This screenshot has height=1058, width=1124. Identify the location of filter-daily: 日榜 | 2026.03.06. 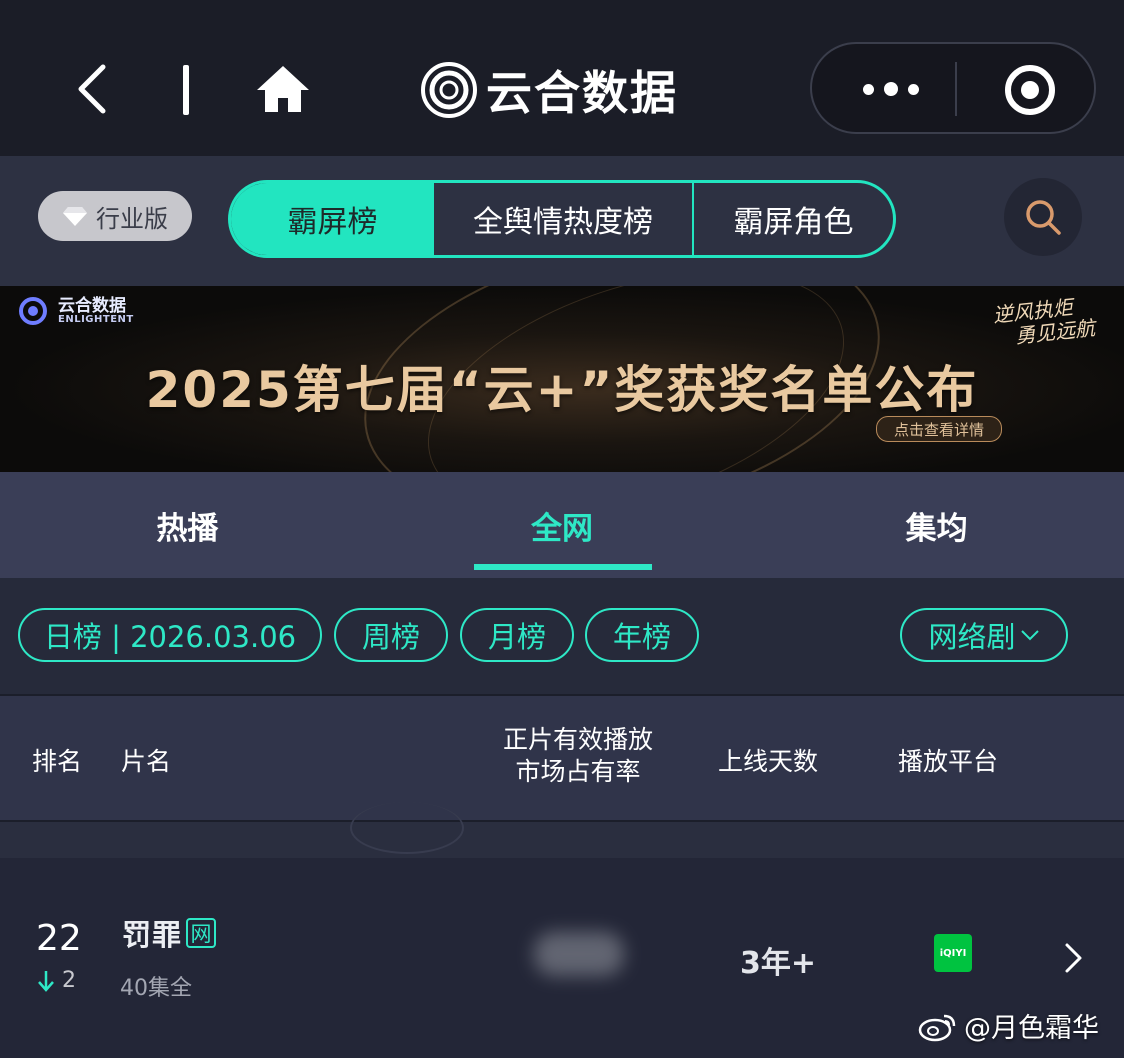
(170, 635).